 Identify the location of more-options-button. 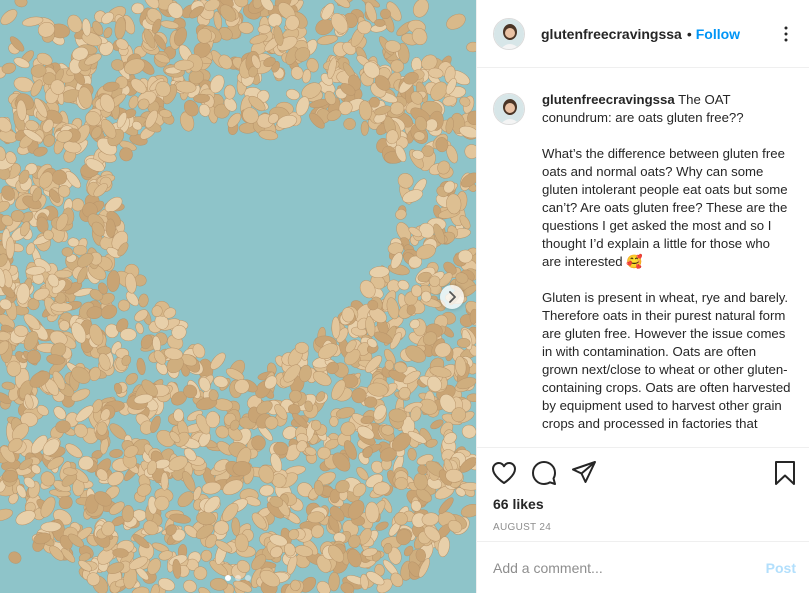
(786, 34).